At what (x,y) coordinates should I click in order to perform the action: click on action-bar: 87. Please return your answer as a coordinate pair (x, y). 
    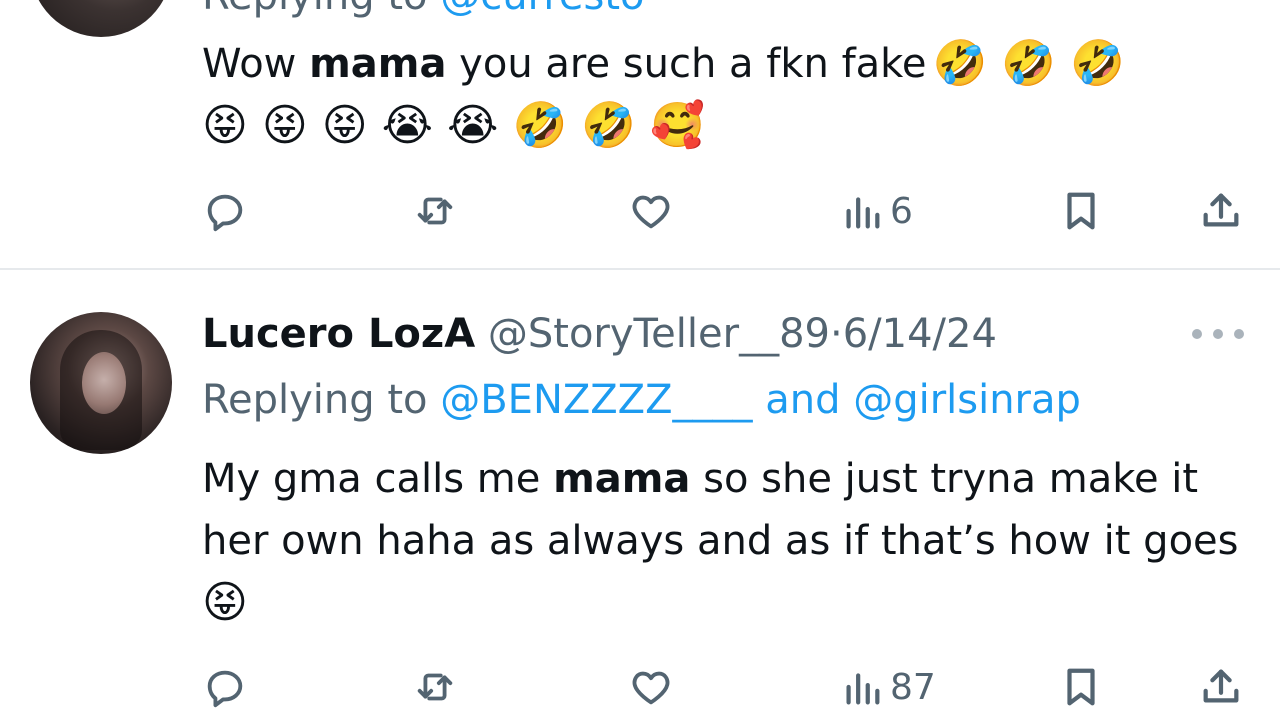
    Looking at the image, I should click on (727, 687).